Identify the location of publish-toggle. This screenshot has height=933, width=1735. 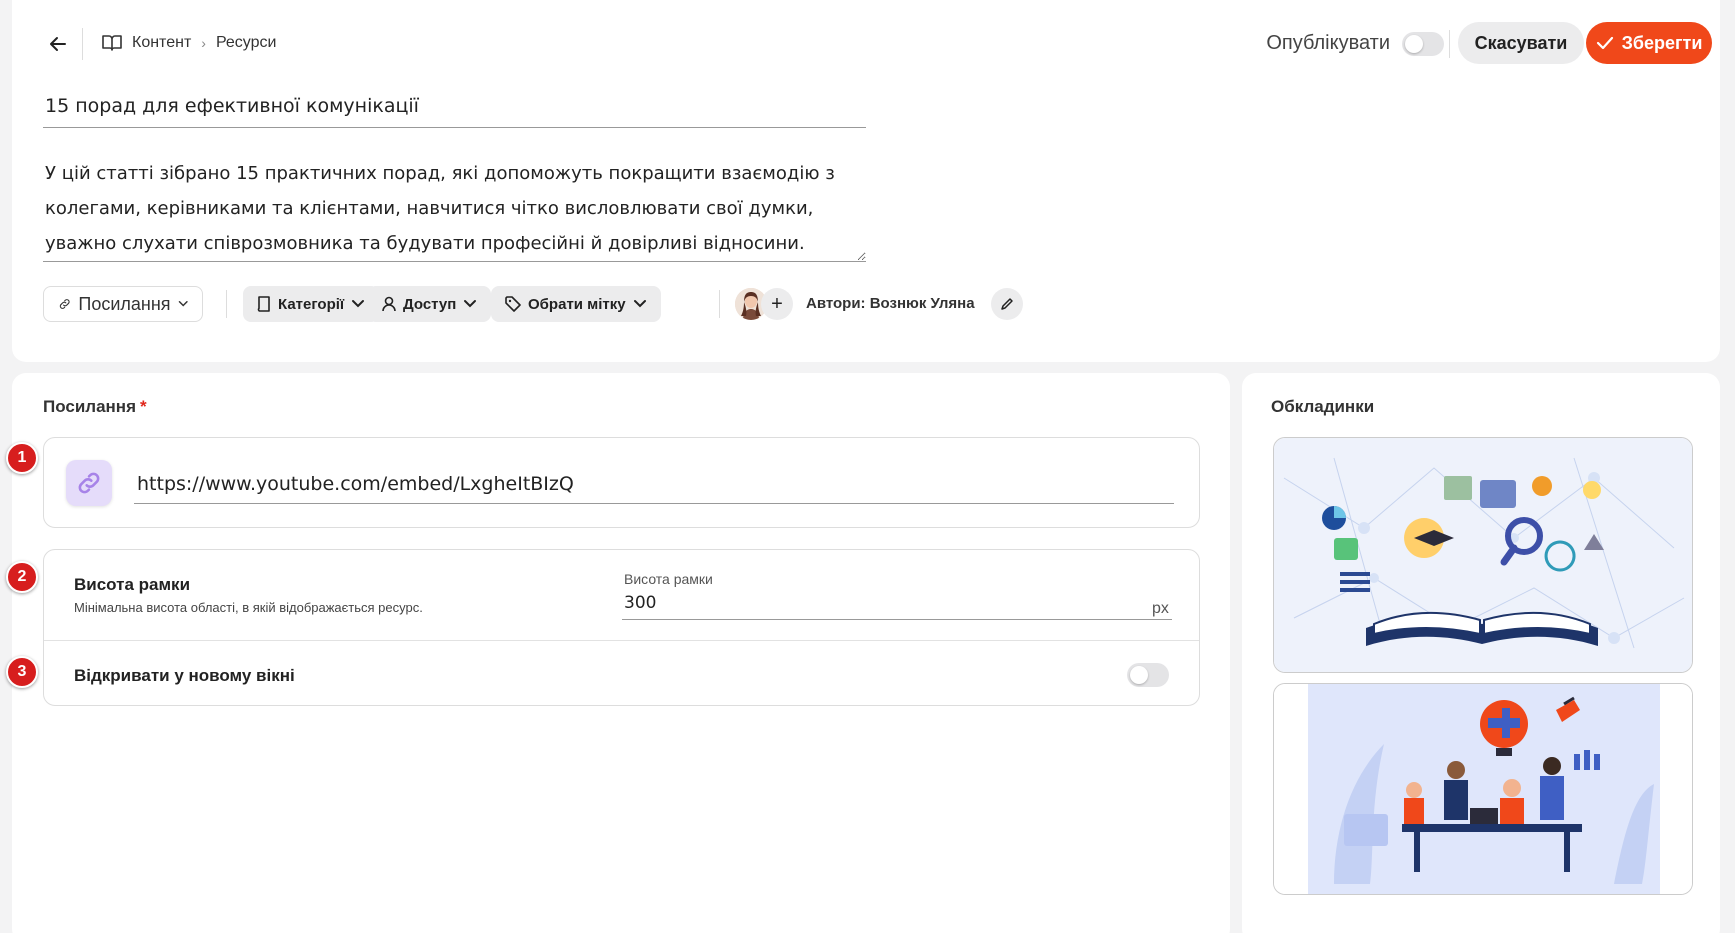
(1423, 44).